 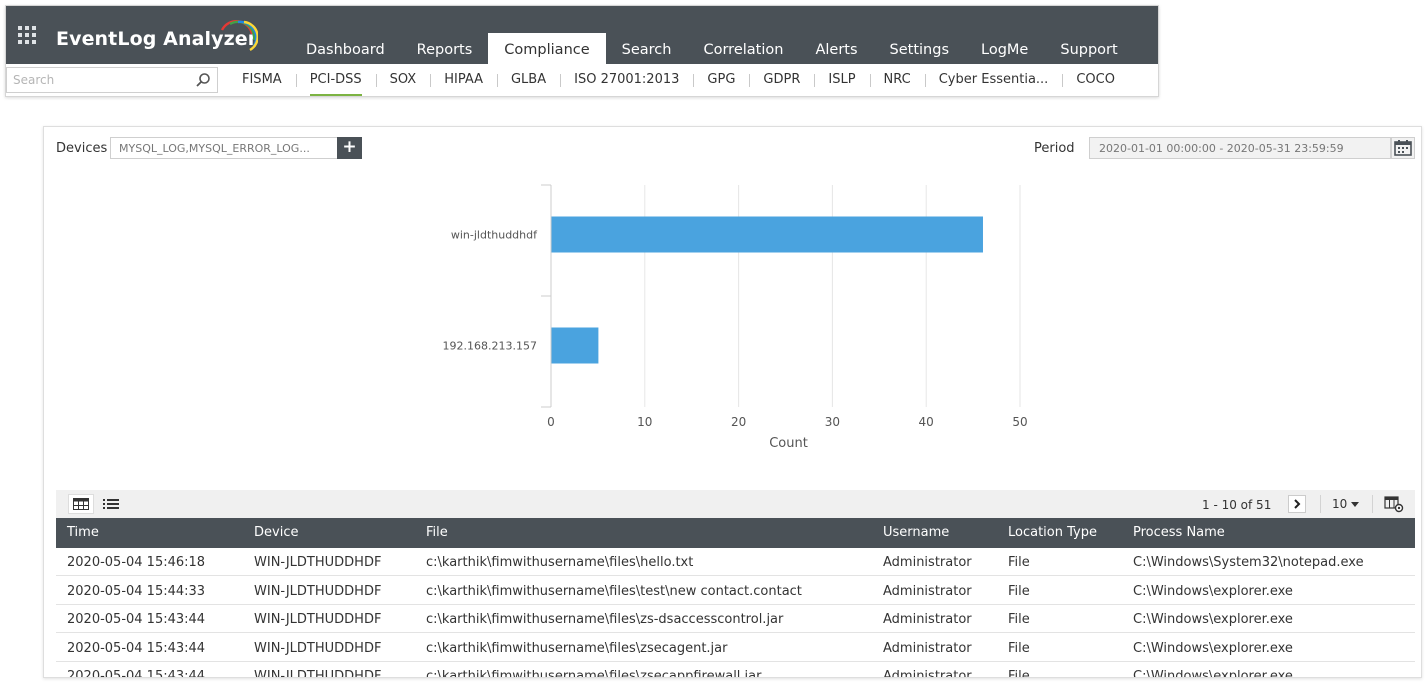 I want to click on subtab-gdpr: GDPR, so click(x=781, y=80).